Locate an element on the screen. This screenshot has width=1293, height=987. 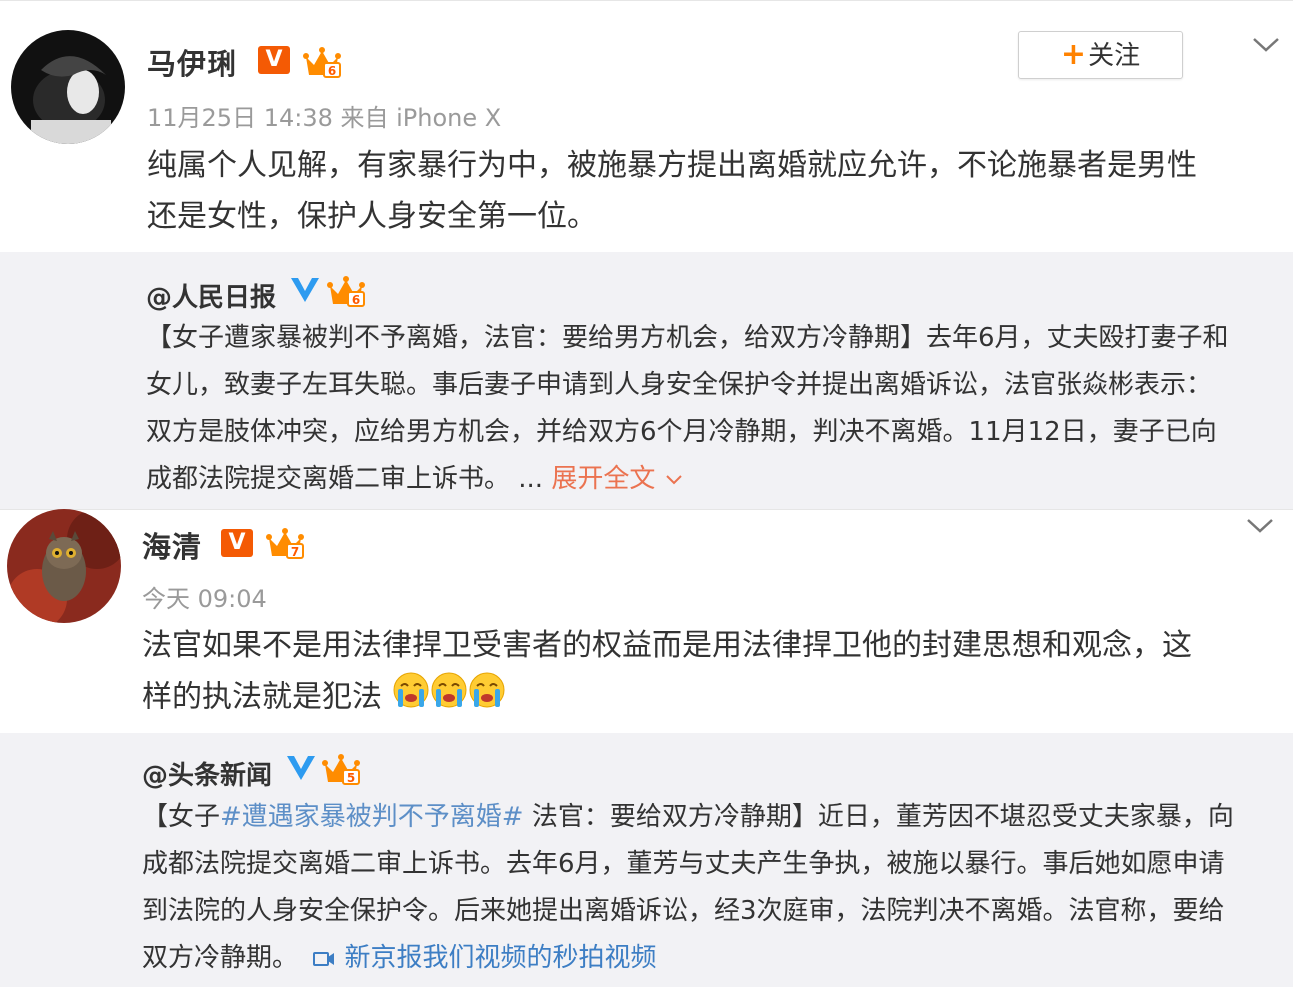
follow-label: 关注 is located at coordinates (1114, 56).